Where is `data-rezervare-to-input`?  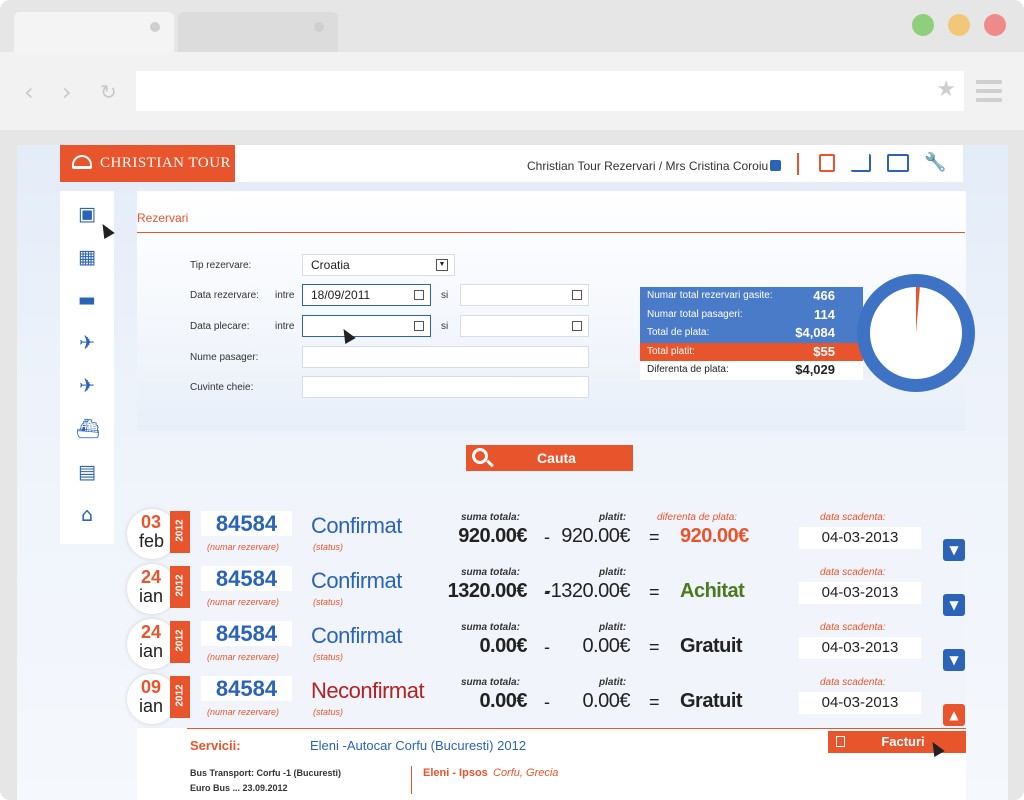 data-rezervare-to-input is located at coordinates (524, 295).